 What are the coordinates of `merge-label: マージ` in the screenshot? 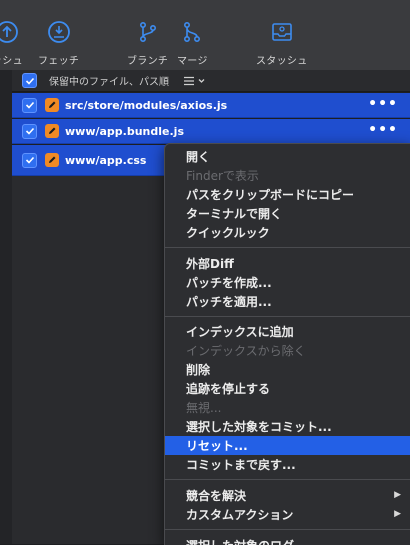 It's located at (192, 61).